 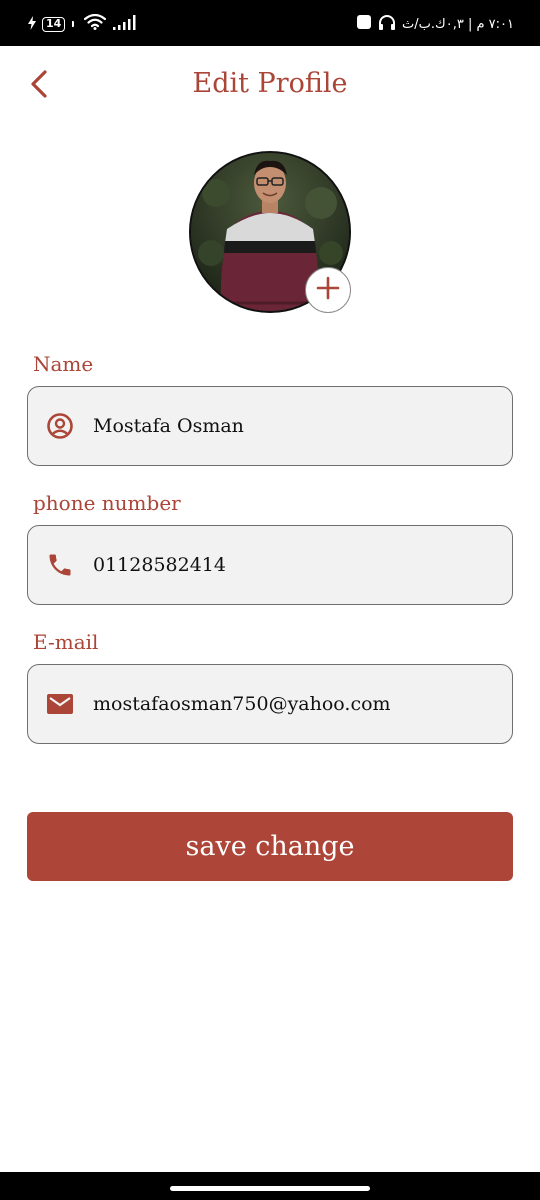 What do you see at coordinates (124, 24) in the screenshot?
I see `signal-icon` at bounding box center [124, 24].